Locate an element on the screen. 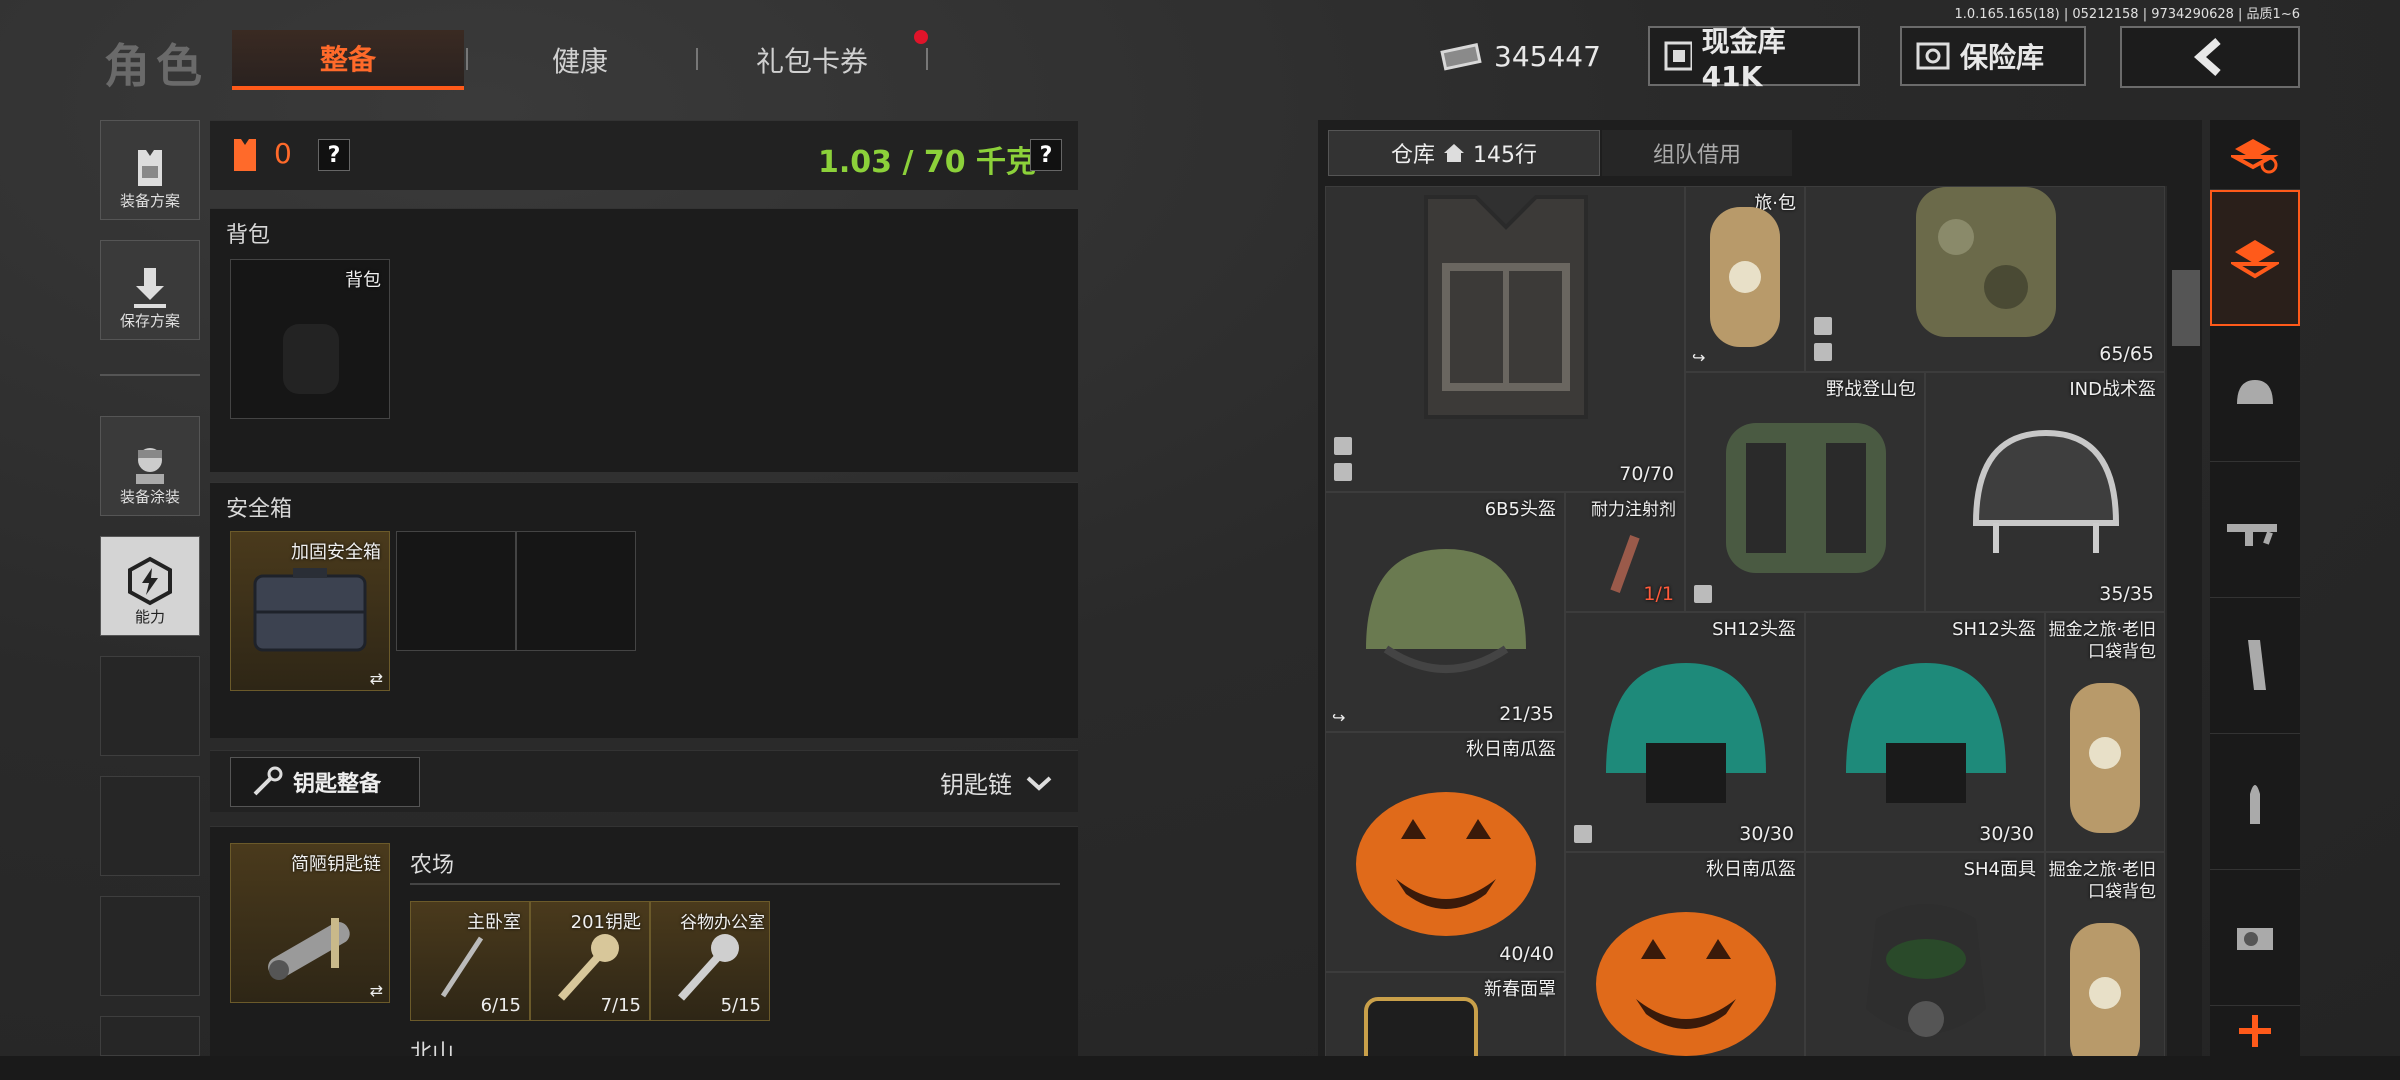 The width and height of the screenshot is (2400, 1080). grid-item: 70/70 is located at coordinates (1505, 339).